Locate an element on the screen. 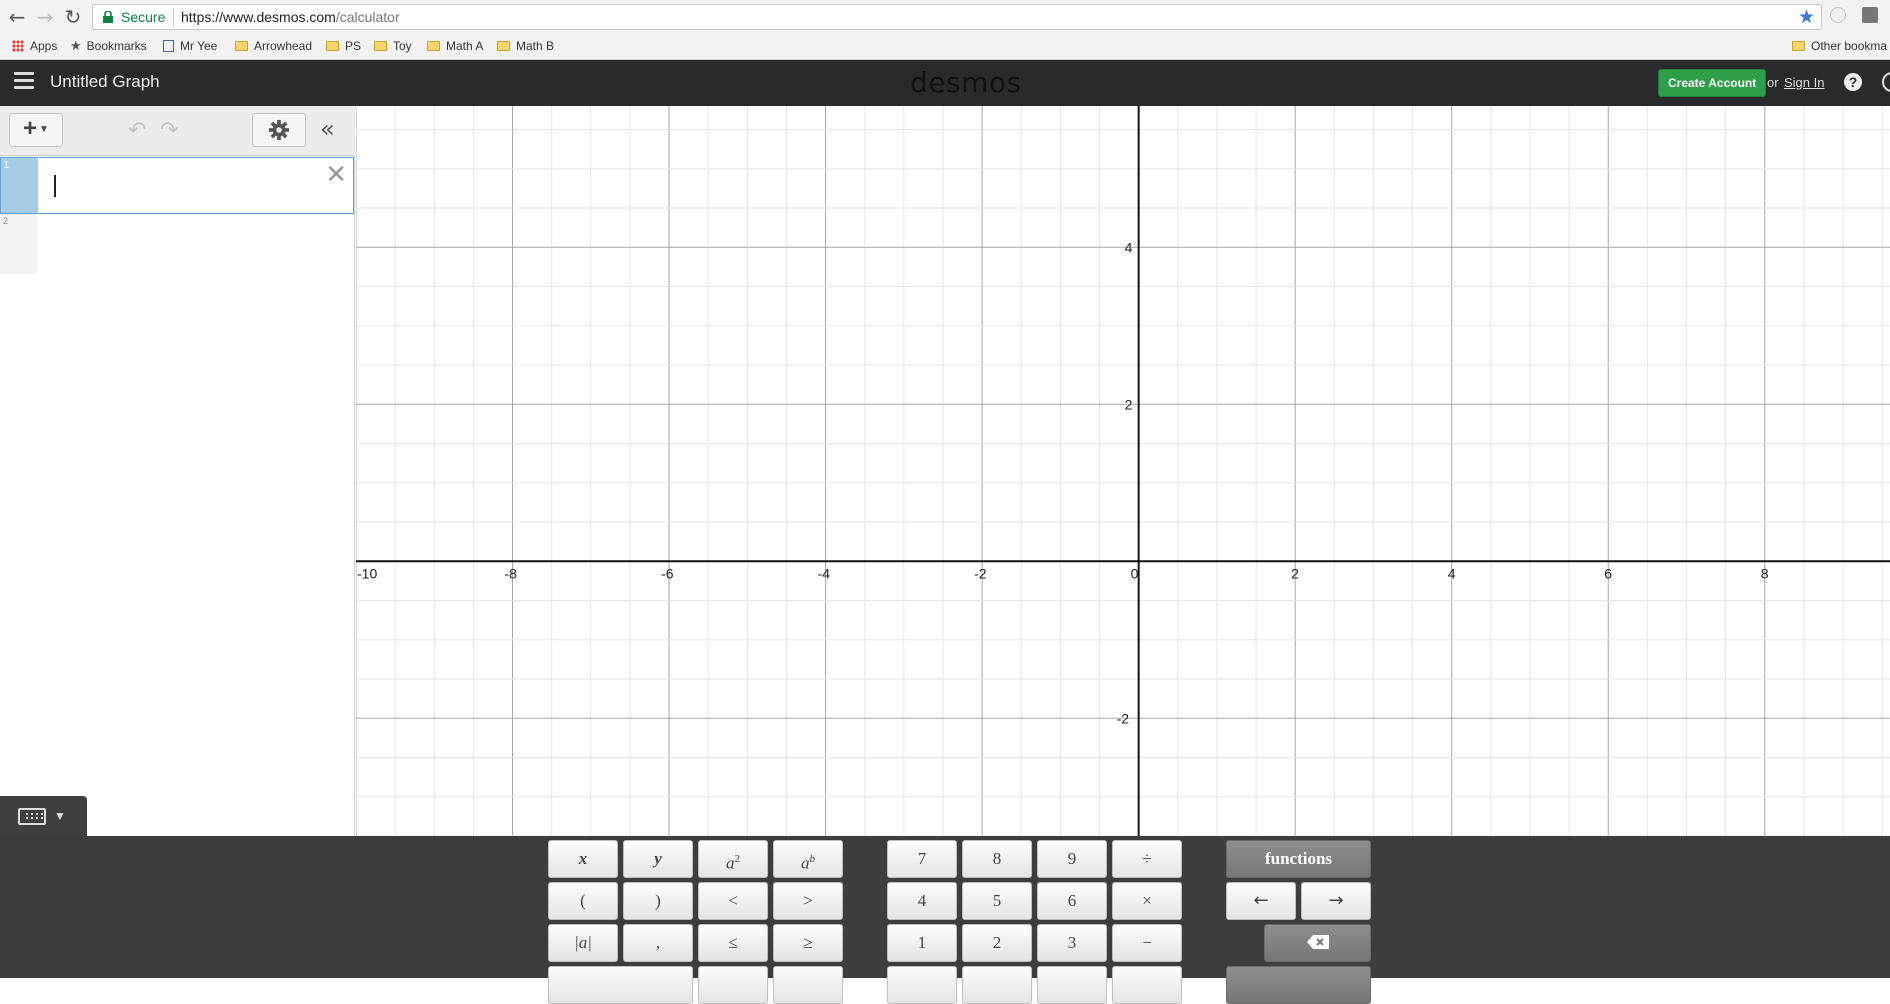  backspace-key is located at coordinates (1317, 943).